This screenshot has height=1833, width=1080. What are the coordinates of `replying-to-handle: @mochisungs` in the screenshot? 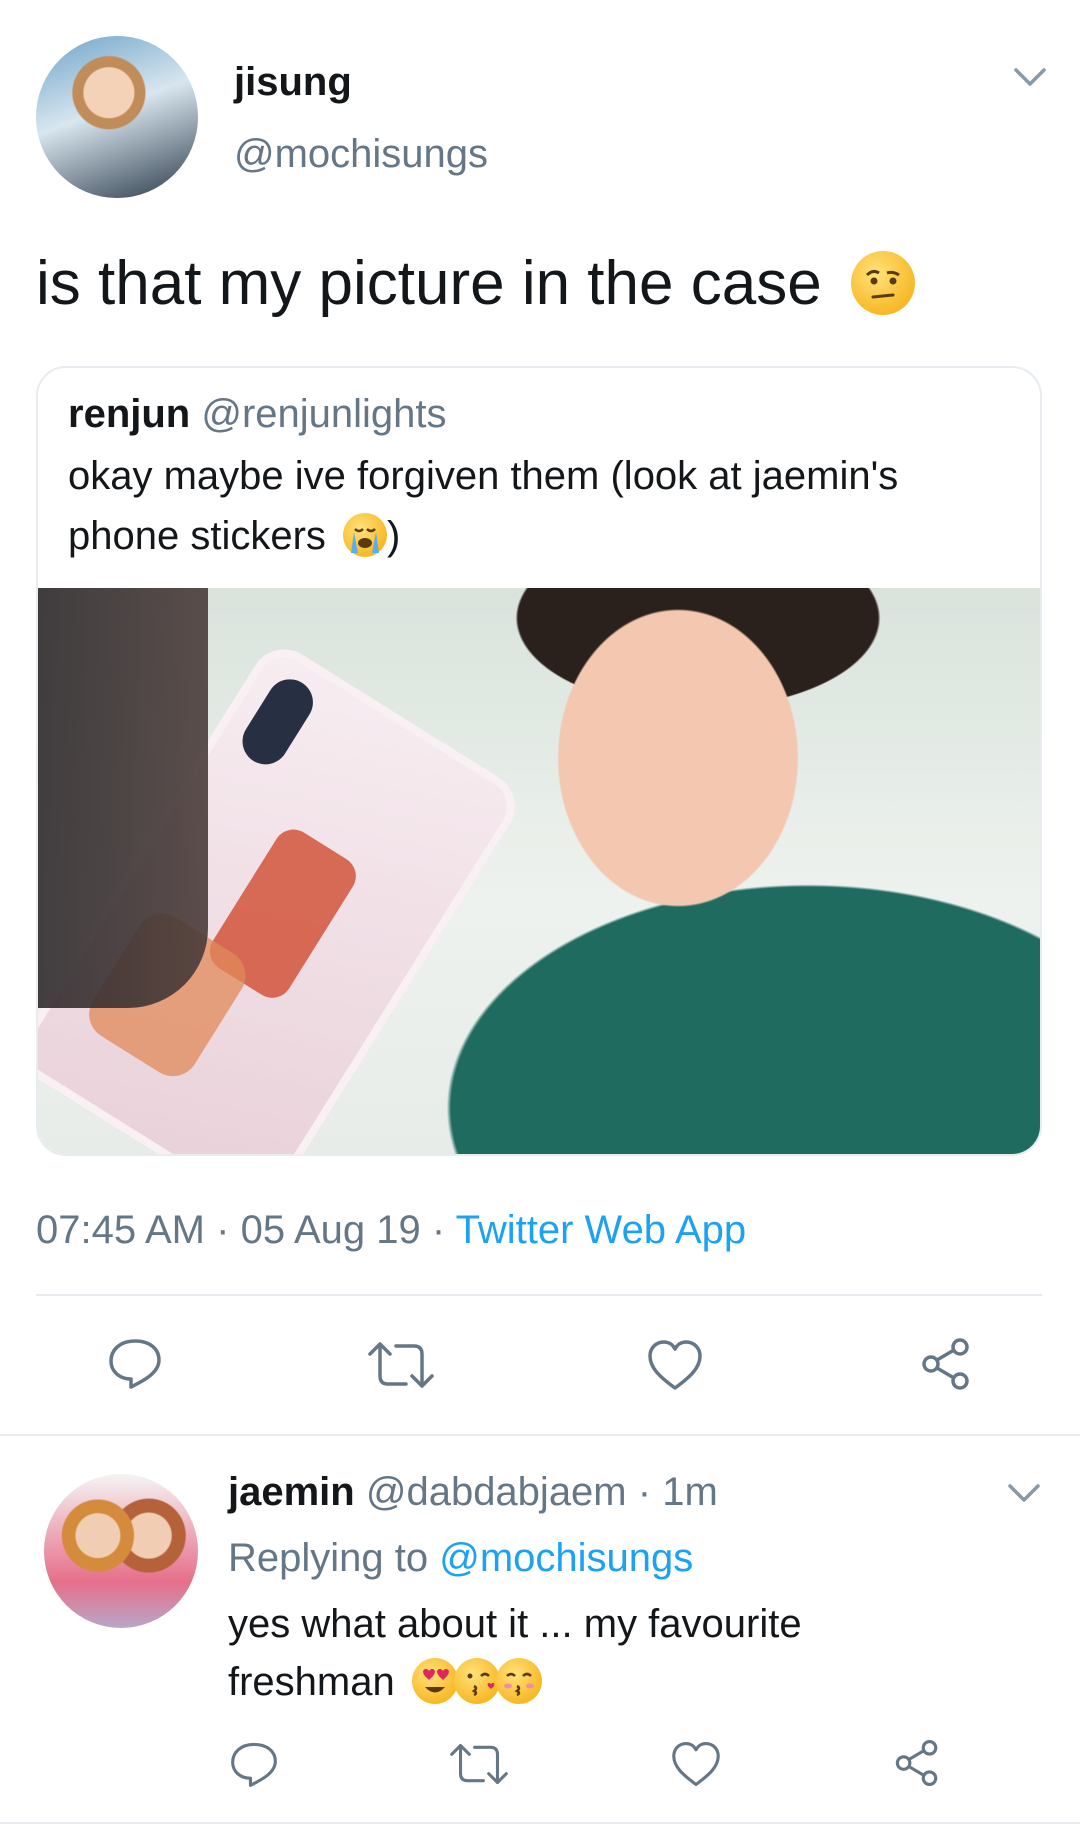 It's located at (566, 1558).